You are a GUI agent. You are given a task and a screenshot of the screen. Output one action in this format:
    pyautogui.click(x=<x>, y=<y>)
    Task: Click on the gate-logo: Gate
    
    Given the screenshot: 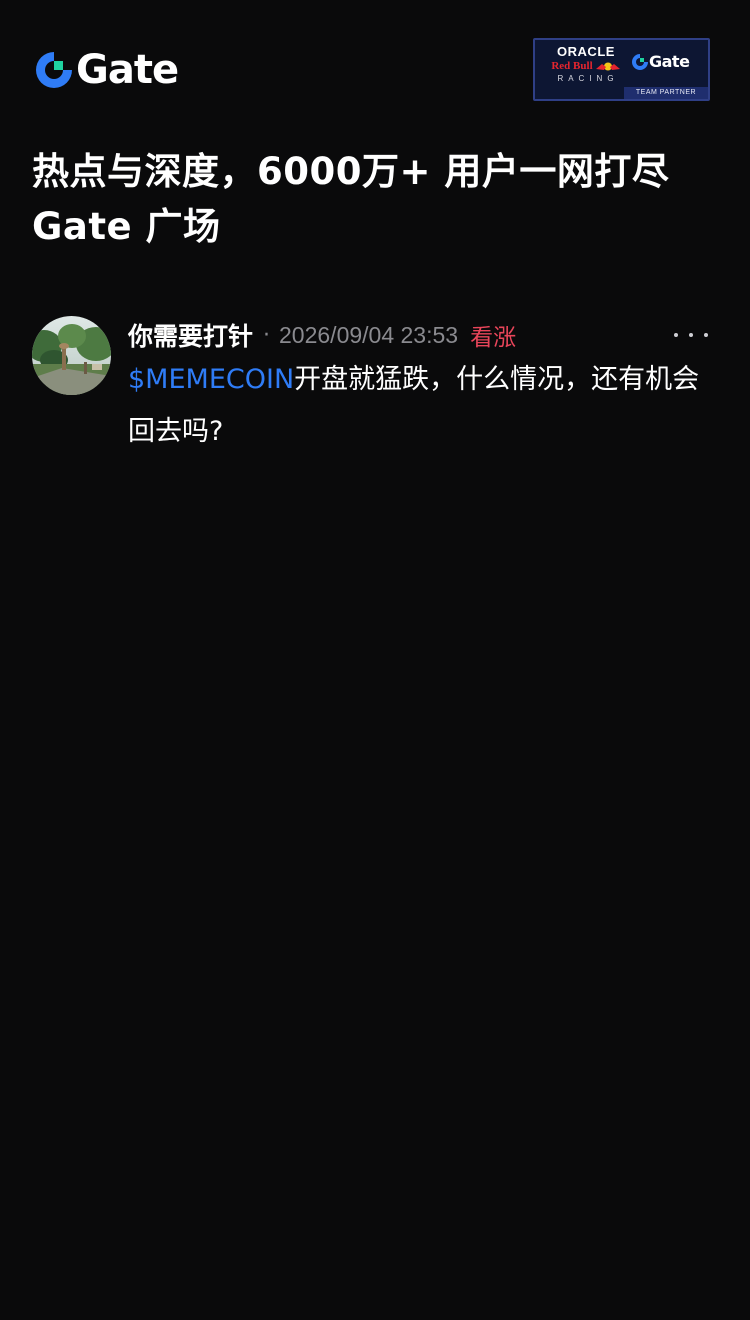 What is the action you would take?
    pyautogui.click(x=107, y=70)
    